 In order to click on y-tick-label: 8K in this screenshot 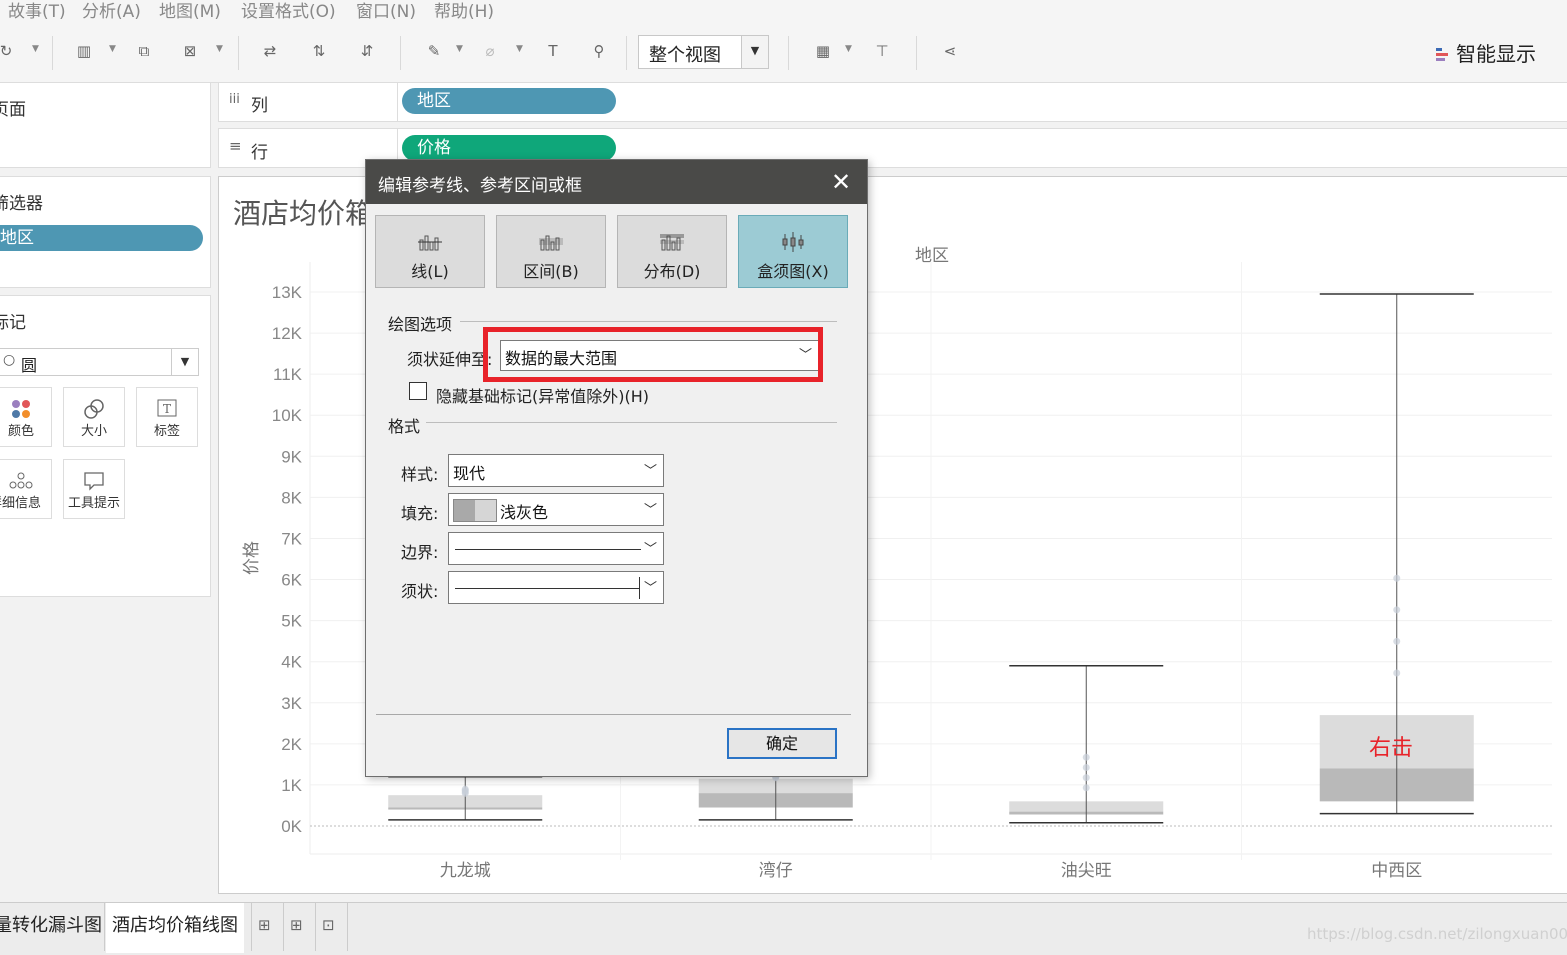, I will do `click(291, 497)`.